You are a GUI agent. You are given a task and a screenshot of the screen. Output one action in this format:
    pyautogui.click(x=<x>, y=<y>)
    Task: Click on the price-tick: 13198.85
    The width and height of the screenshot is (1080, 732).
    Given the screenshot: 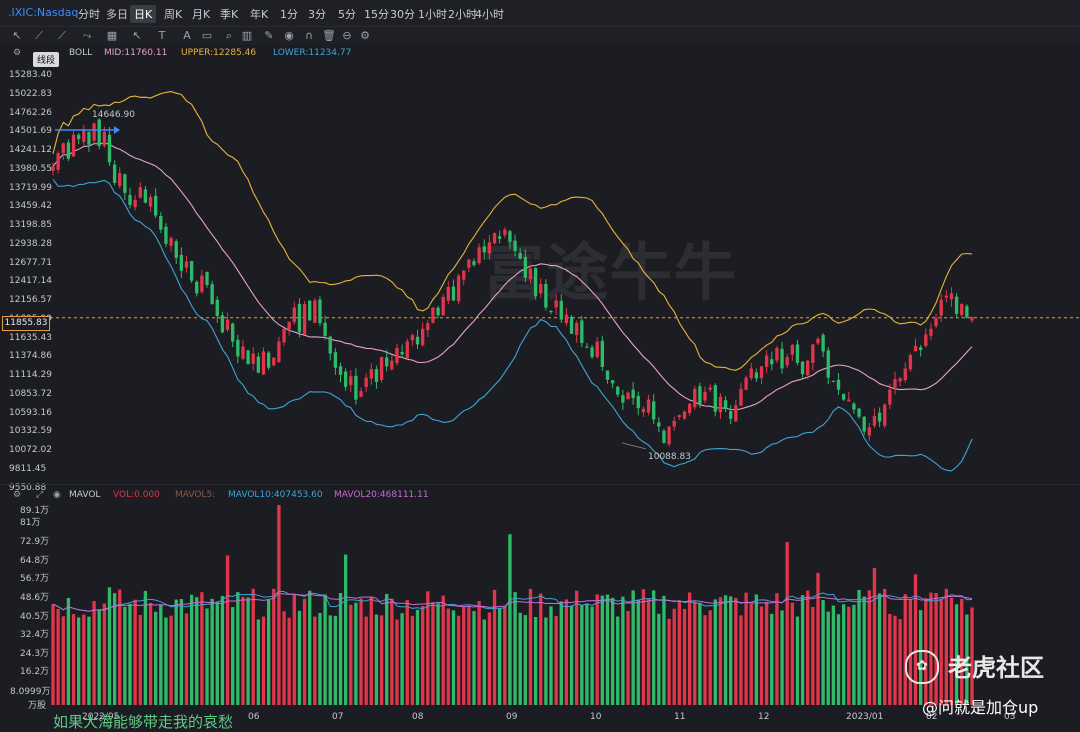 What is the action you would take?
    pyautogui.click(x=30, y=225)
    